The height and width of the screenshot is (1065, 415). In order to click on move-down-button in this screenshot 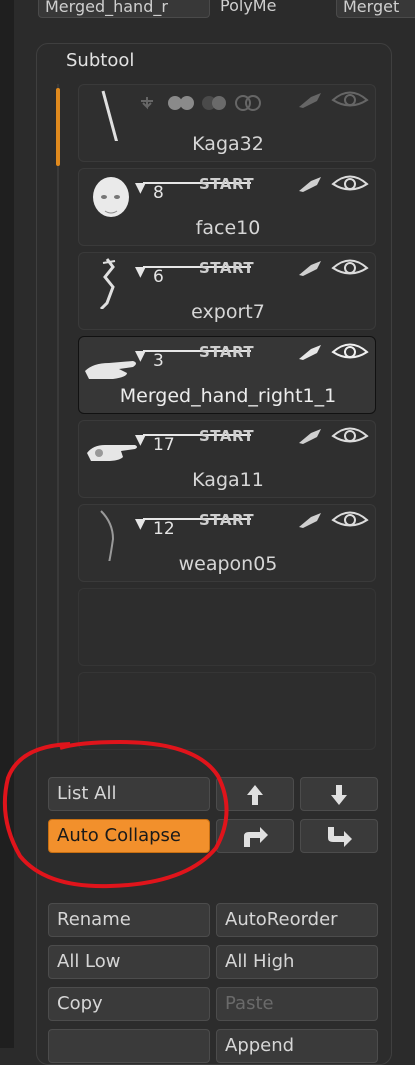, I will do `click(339, 794)`.